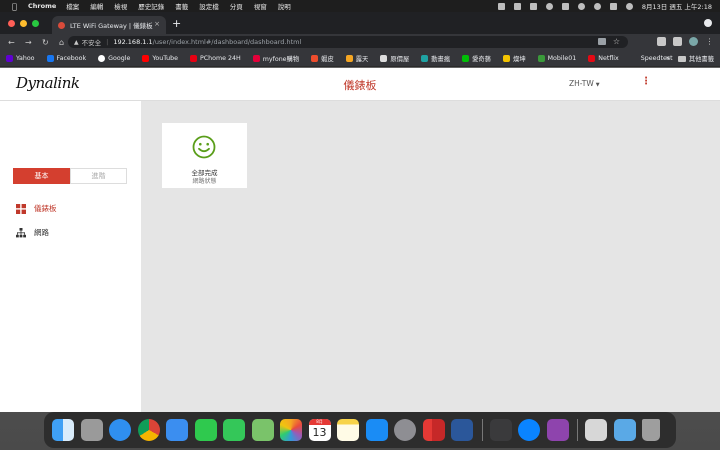  Describe the element at coordinates (708, 23) in the screenshot. I see `tab-search-icon` at that location.